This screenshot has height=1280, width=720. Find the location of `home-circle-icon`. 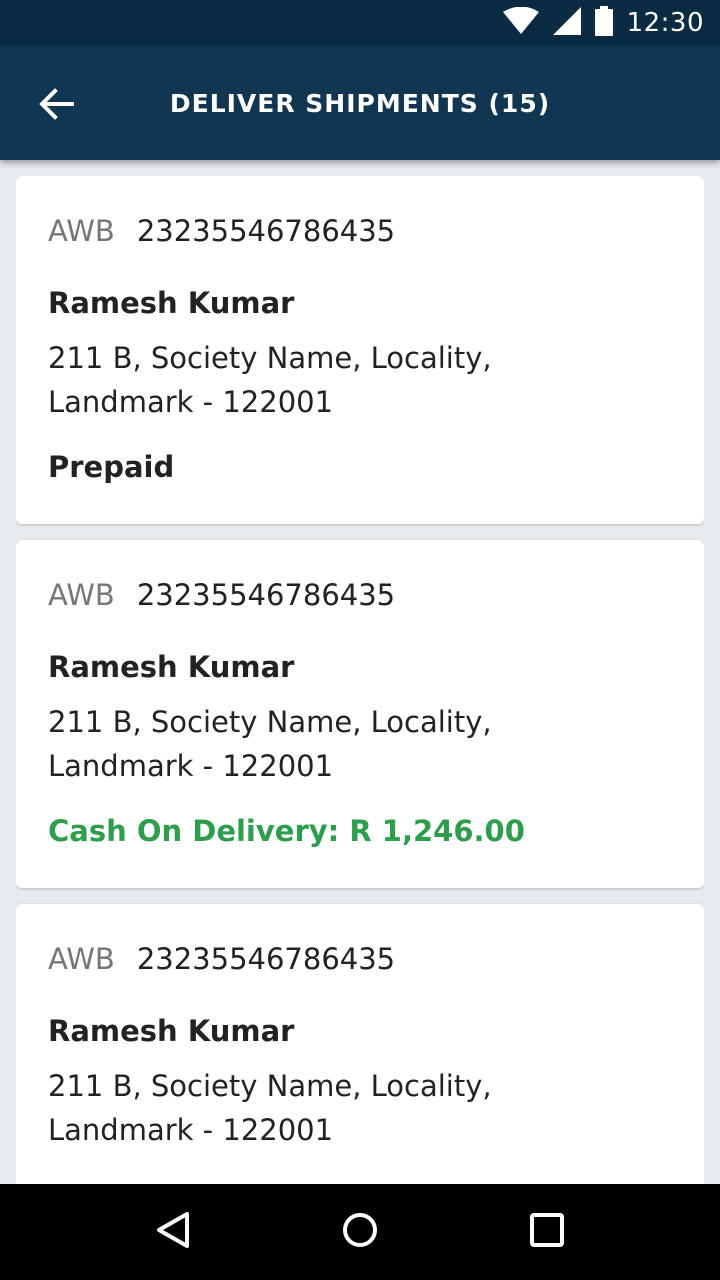

home-circle-icon is located at coordinates (360, 1232).